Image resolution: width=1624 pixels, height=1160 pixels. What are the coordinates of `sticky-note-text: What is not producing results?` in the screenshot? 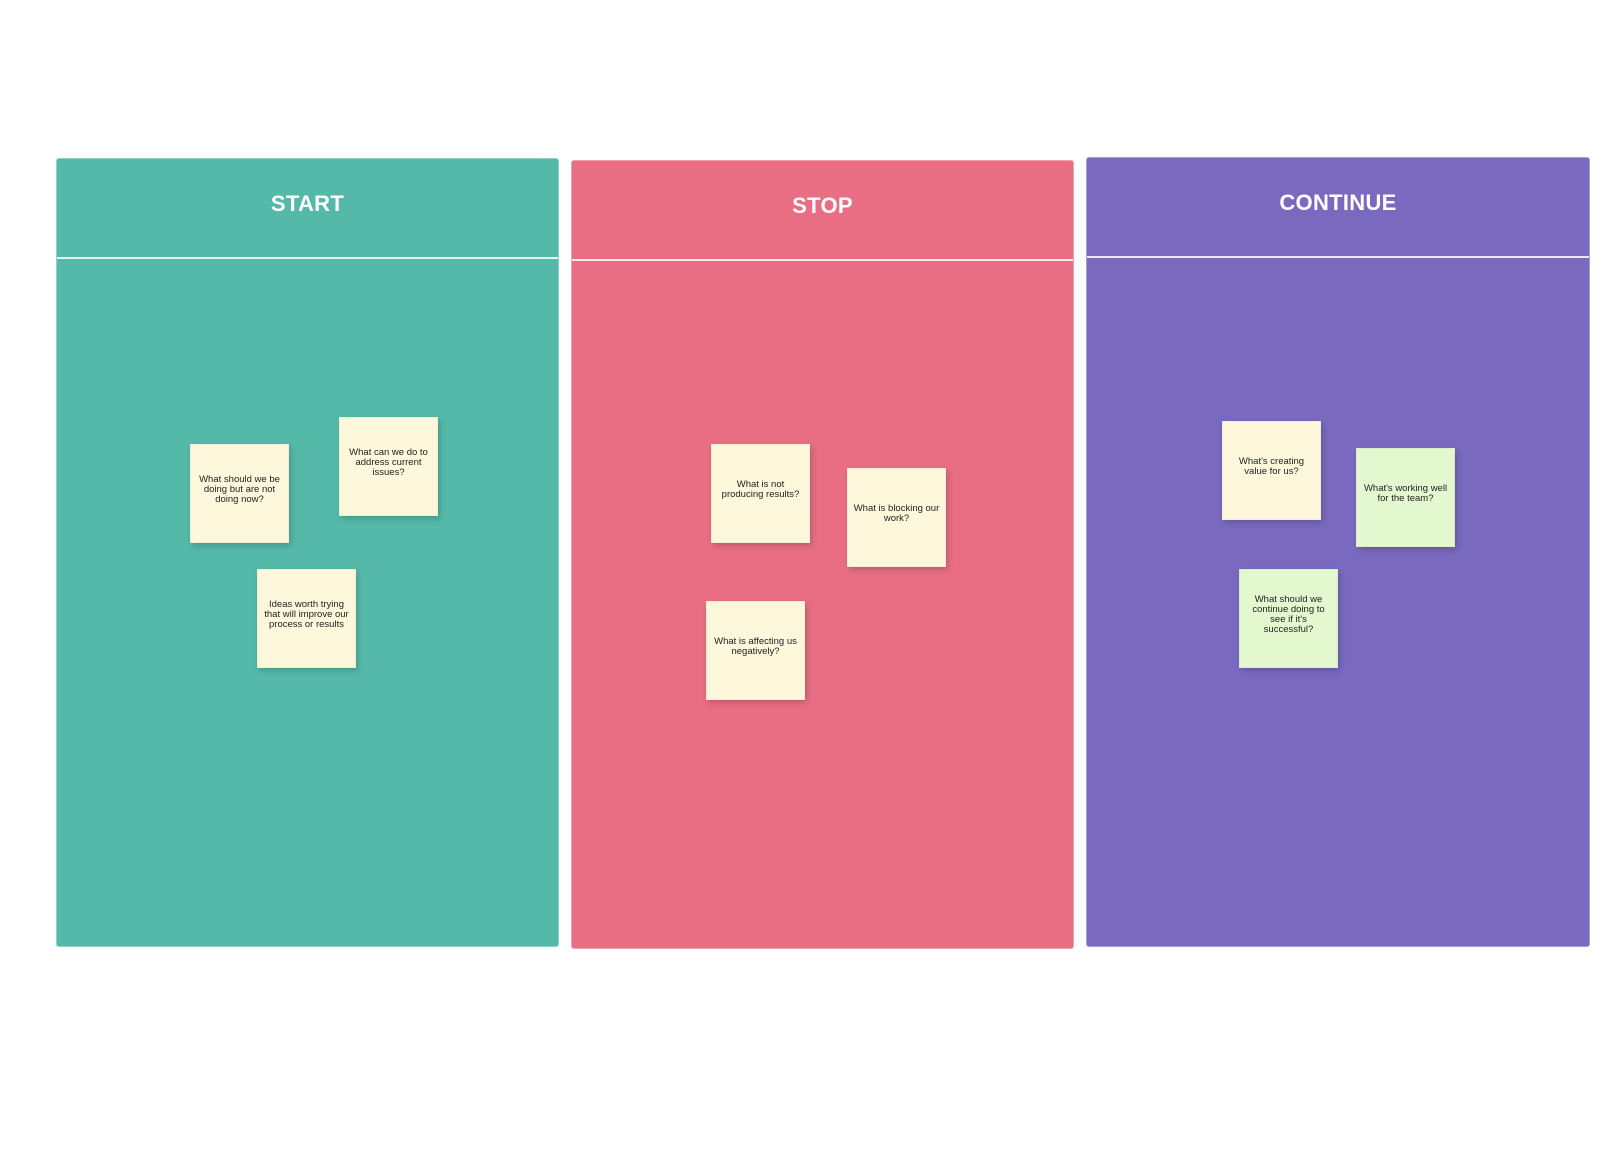 It's located at (760, 489).